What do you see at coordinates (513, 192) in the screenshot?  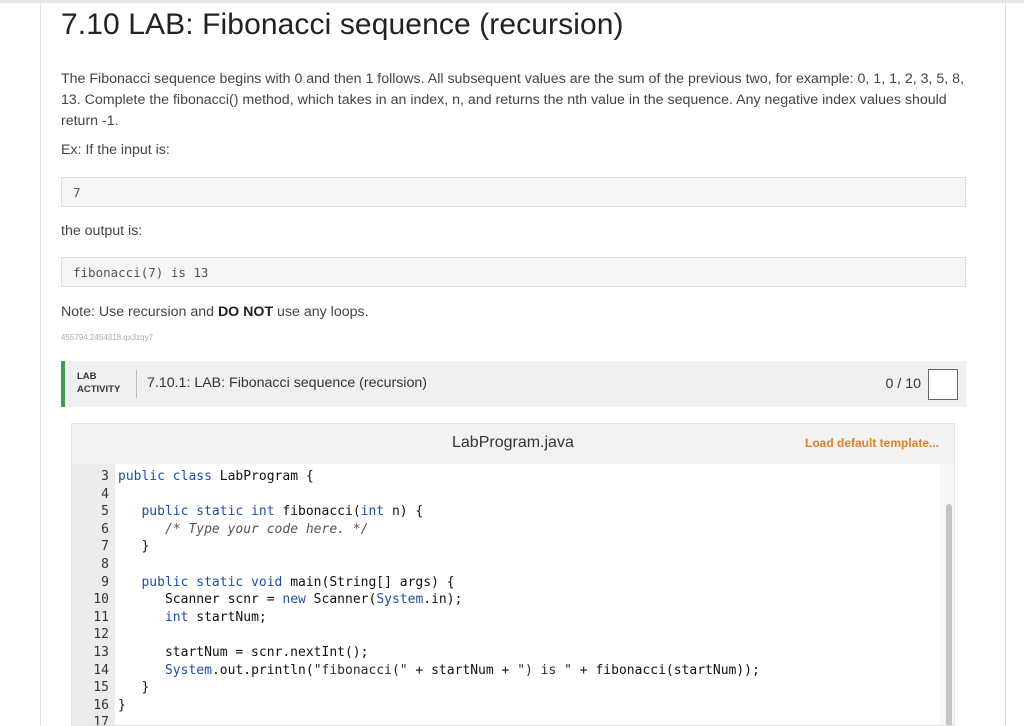 I see `example-input-box: 7` at bounding box center [513, 192].